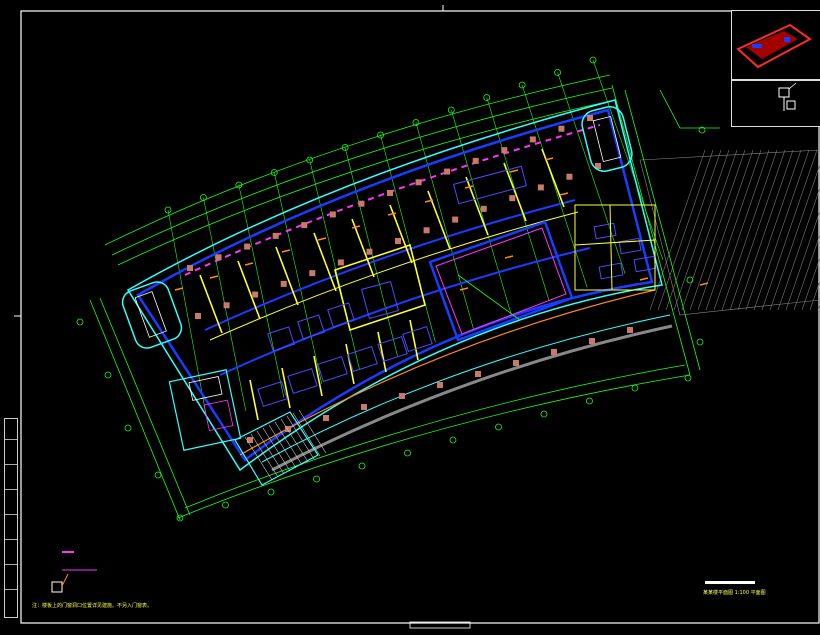 This screenshot has width=820, height=635. What do you see at coordinates (501, 281) in the screenshot?
I see `central-atrium` at bounding box center [501, 281].